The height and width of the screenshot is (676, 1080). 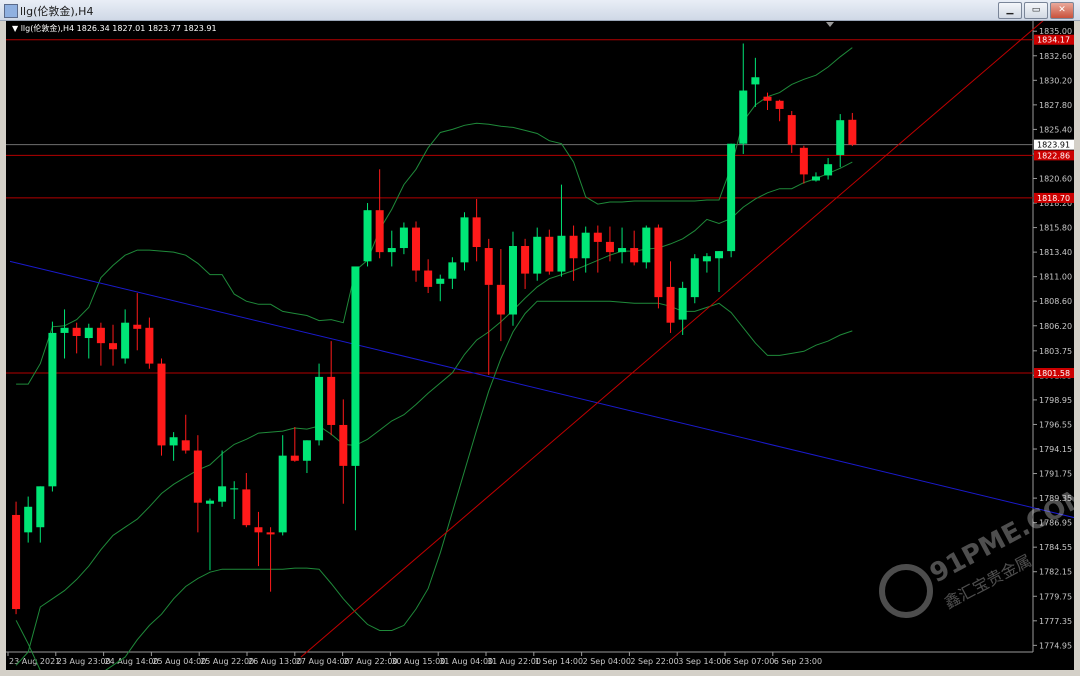 I want to click on price-tick-label: 1803.75, so click(x=1055, y=351).